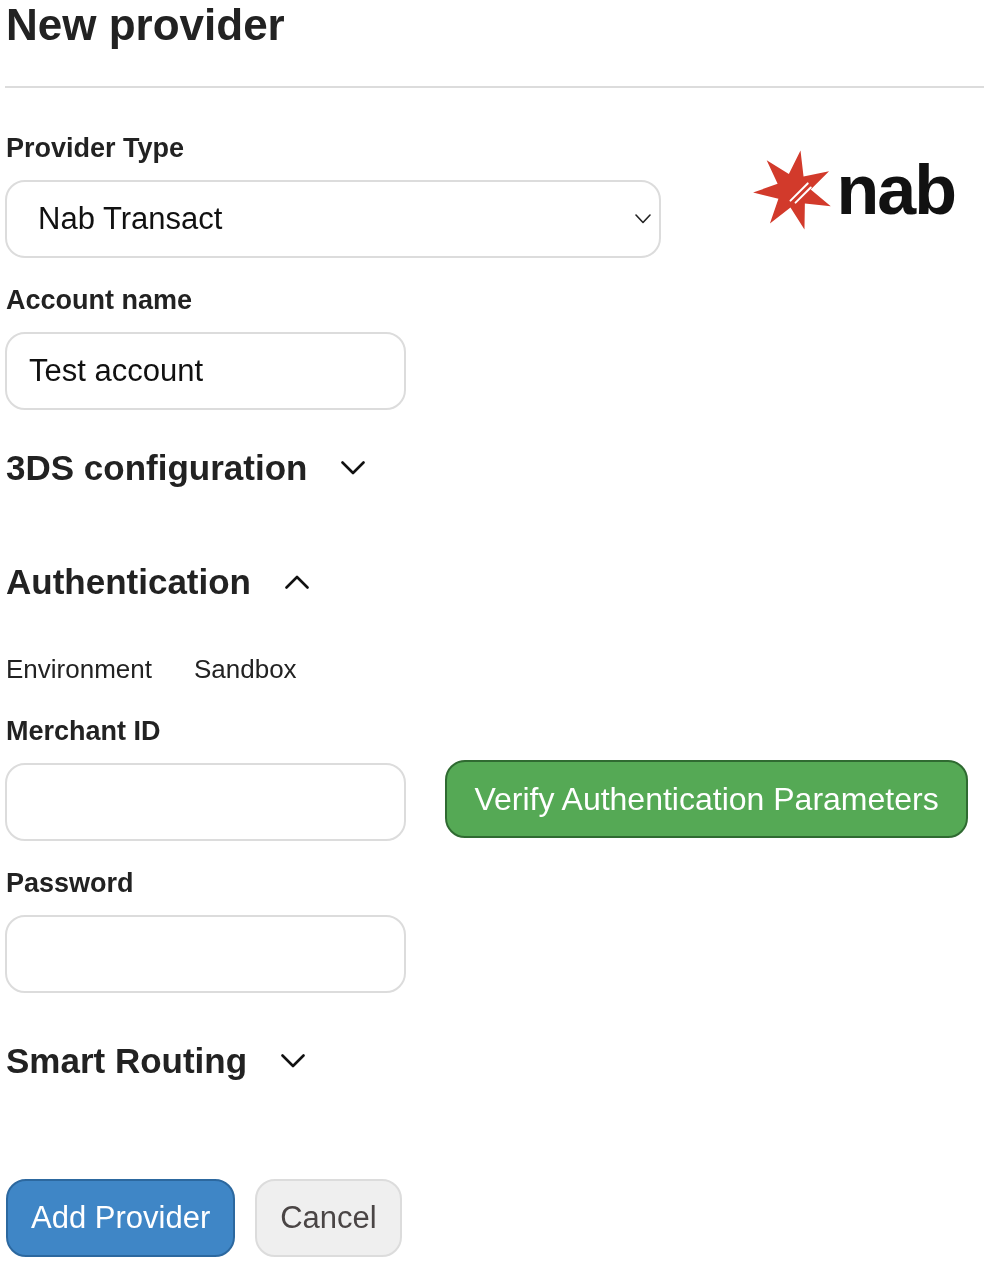  I want to click on section-toggle: 3DS configuration, so click(186, 468).